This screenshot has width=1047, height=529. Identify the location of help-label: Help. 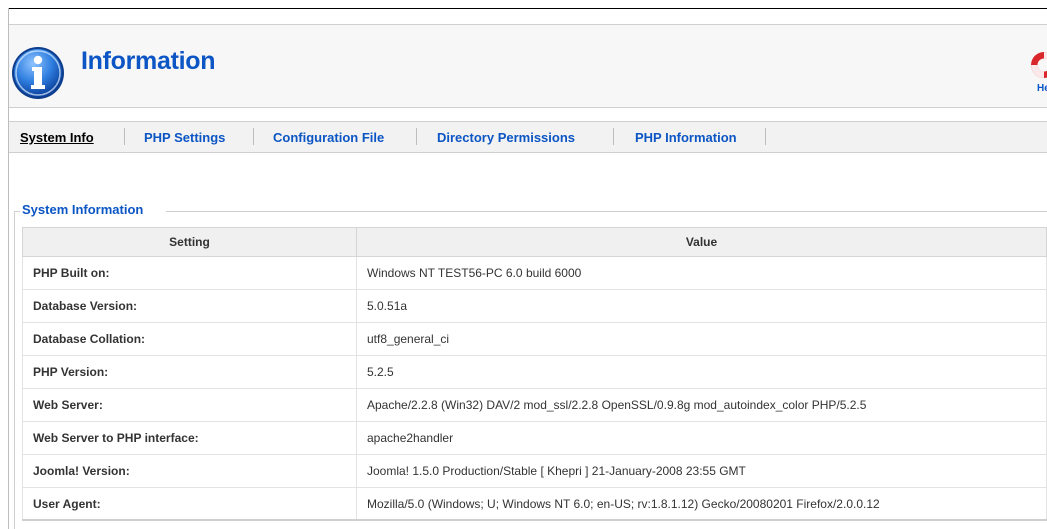
(1042, 88).